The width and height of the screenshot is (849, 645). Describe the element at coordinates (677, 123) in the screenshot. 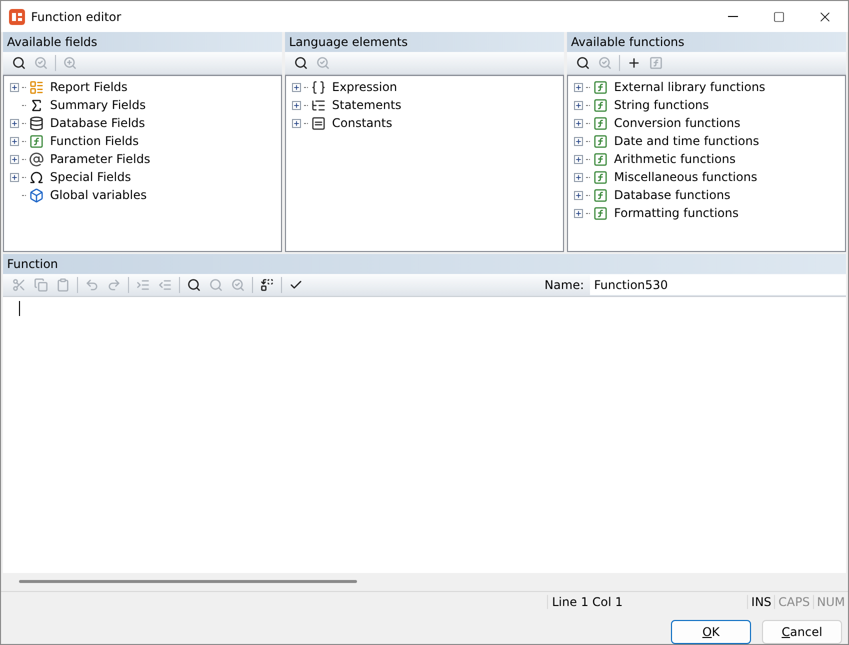

I see `tree-item: Conversion functions` at that location.